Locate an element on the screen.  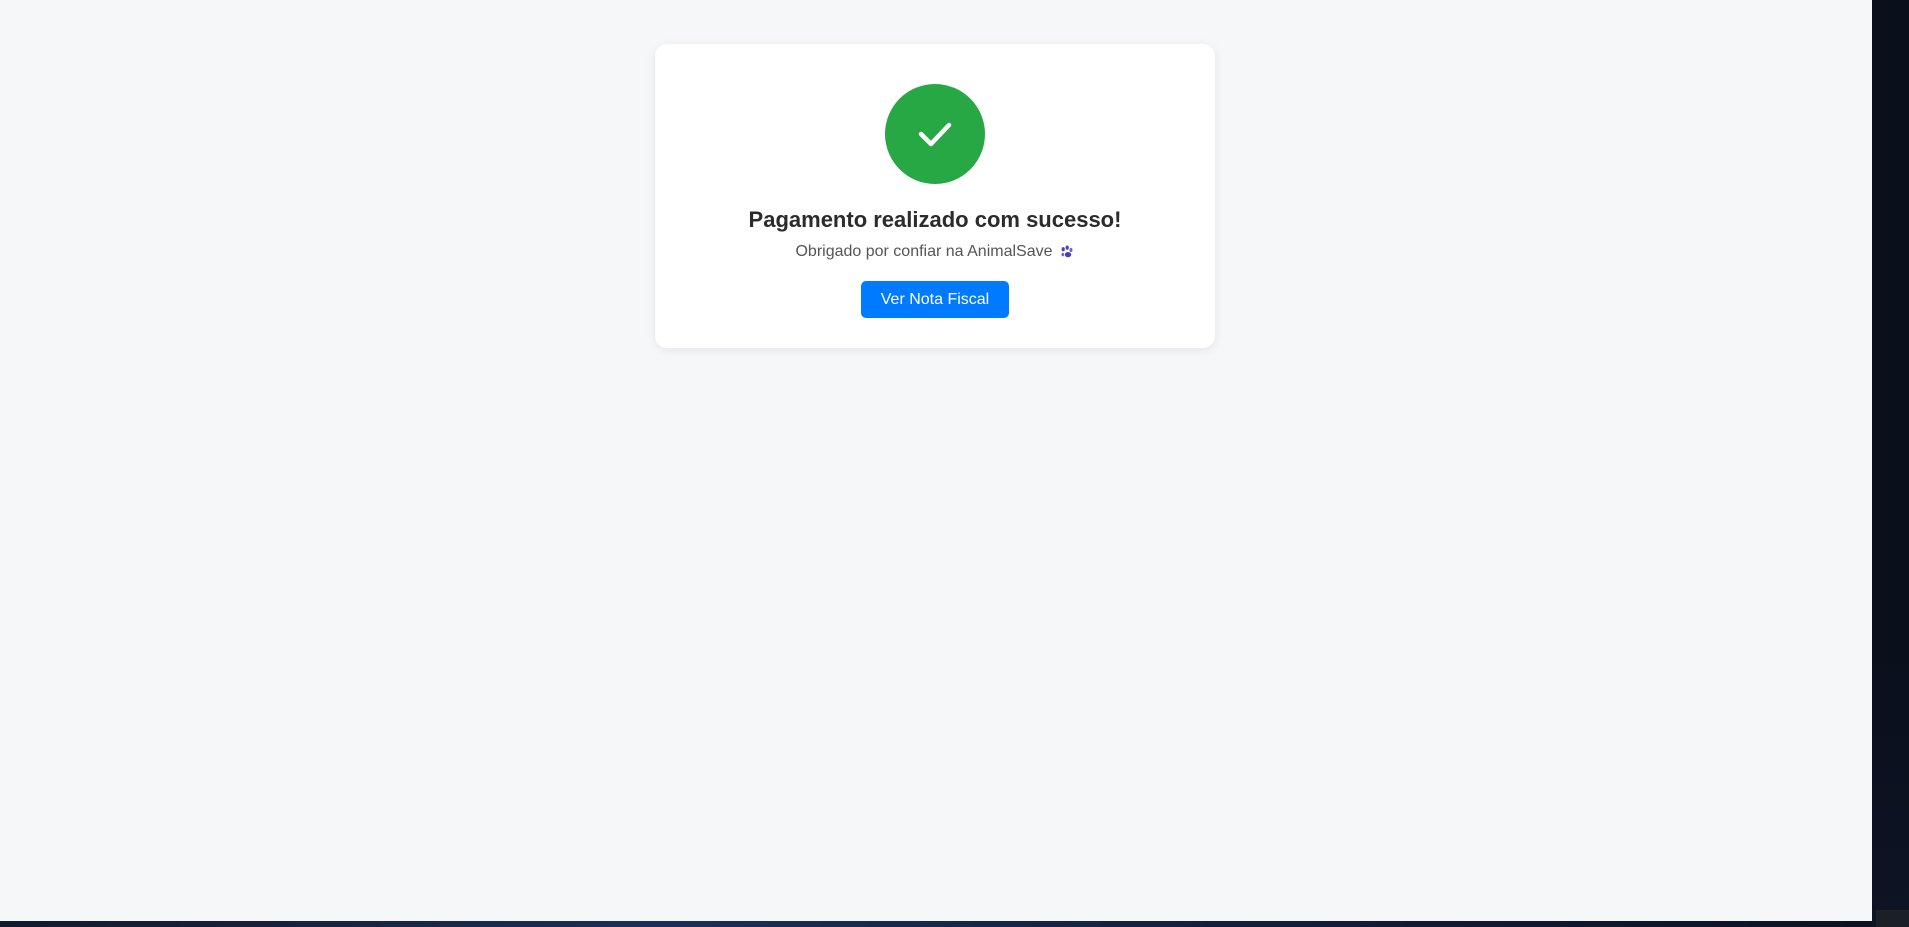
check-icon is located at coordinates (935, 134).